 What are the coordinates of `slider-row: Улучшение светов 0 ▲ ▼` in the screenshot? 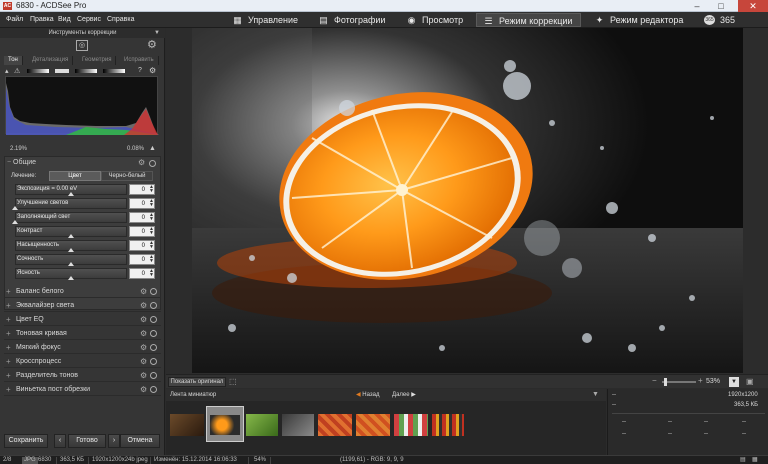 It's located at (83, 204).